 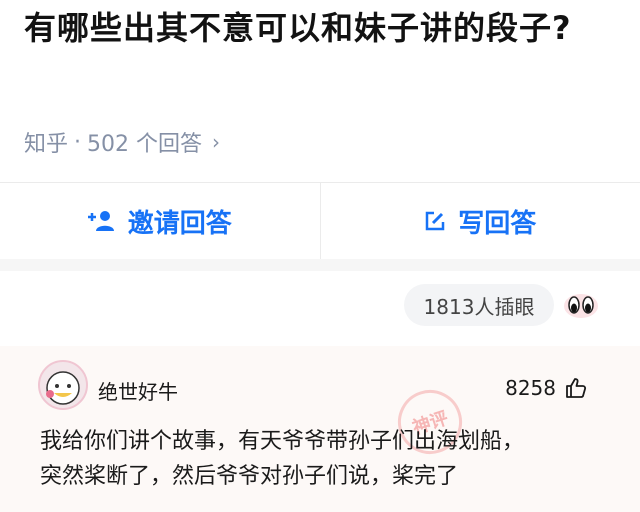 What do you see at coordinates (530, 388) in the screenshot?
I see `like-count: 8258` at bounding box center [530, 388].